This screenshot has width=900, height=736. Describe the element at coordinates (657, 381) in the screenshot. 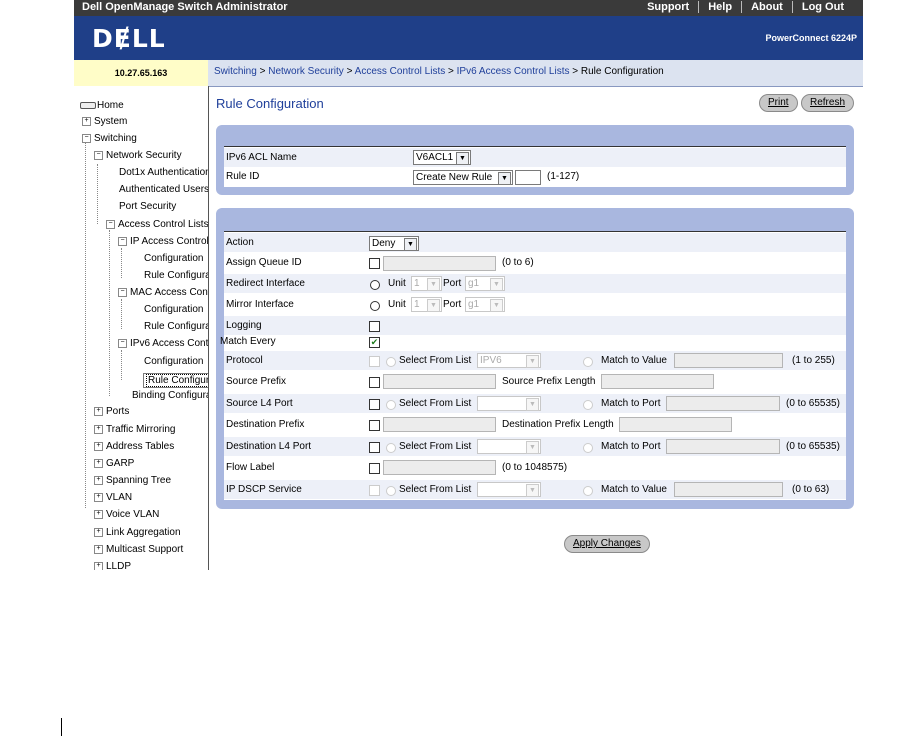

I see `source-prefix-length-input` at that location.